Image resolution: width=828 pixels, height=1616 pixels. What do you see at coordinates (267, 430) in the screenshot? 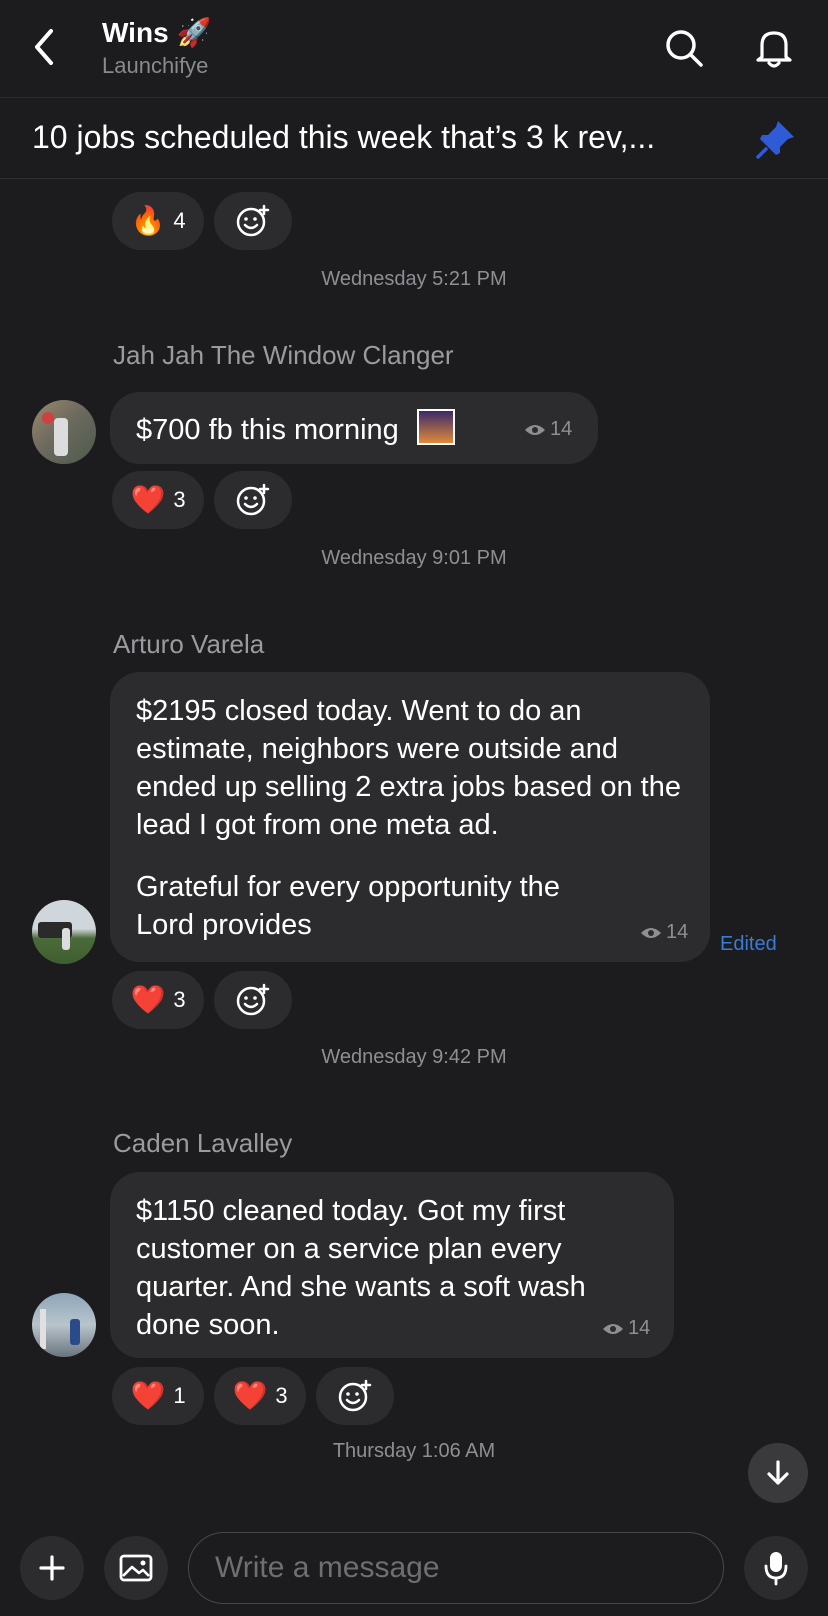
I see `message-text: $700 fb this morning` at bounding box center [267, 430].